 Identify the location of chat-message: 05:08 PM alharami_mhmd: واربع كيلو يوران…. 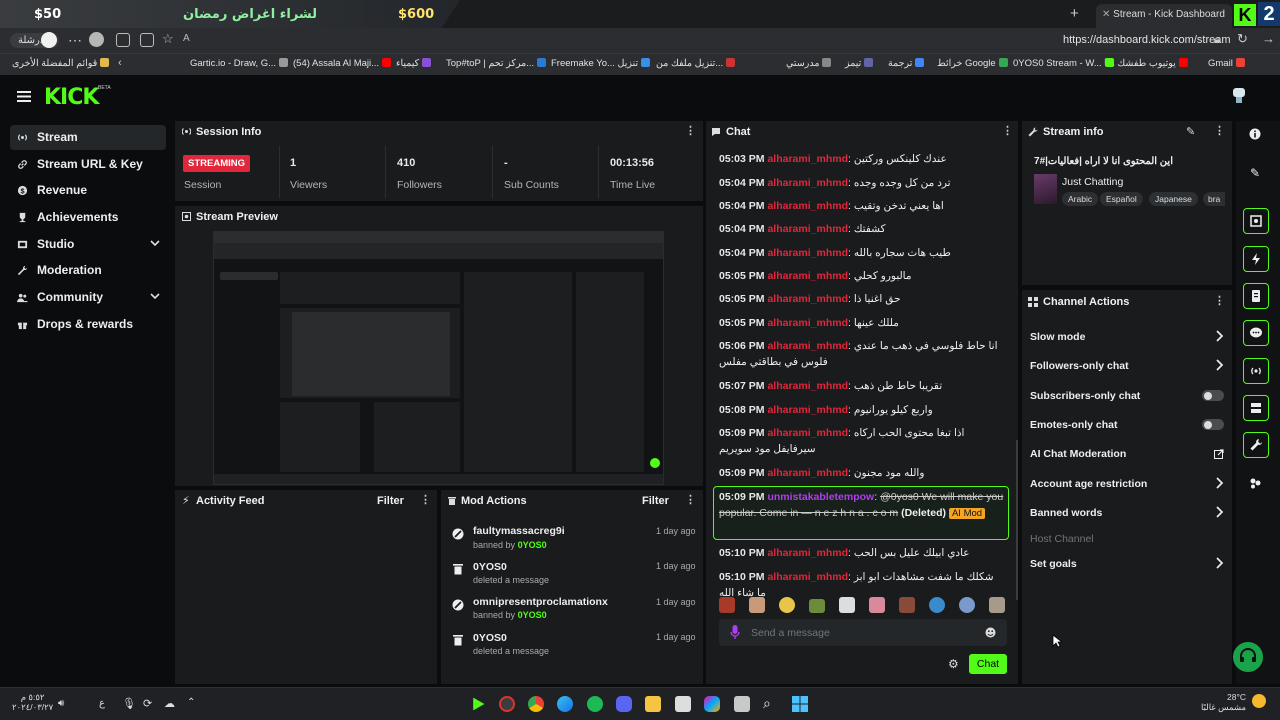
(859, 410).